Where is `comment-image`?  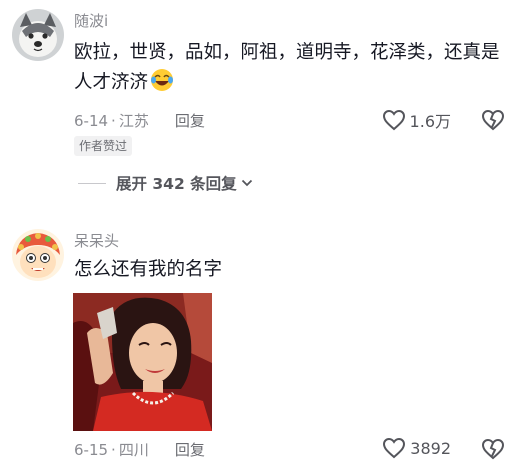
comment-image is located at coordinates (142, 362).